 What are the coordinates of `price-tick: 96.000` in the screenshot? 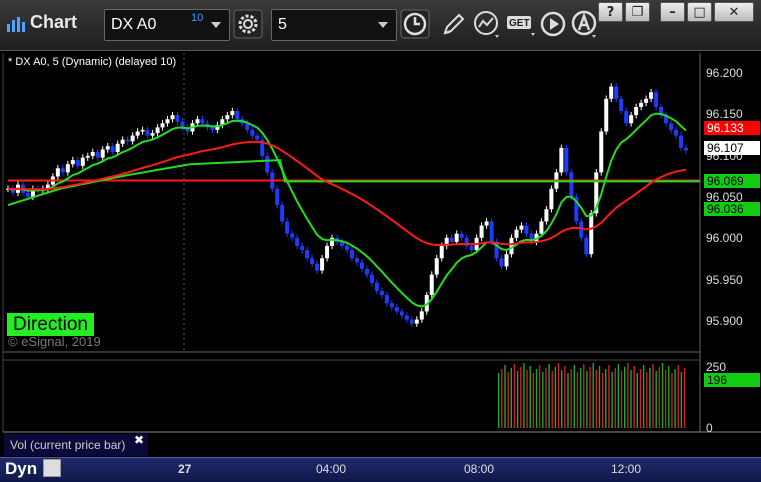 It's located at (724, 238).